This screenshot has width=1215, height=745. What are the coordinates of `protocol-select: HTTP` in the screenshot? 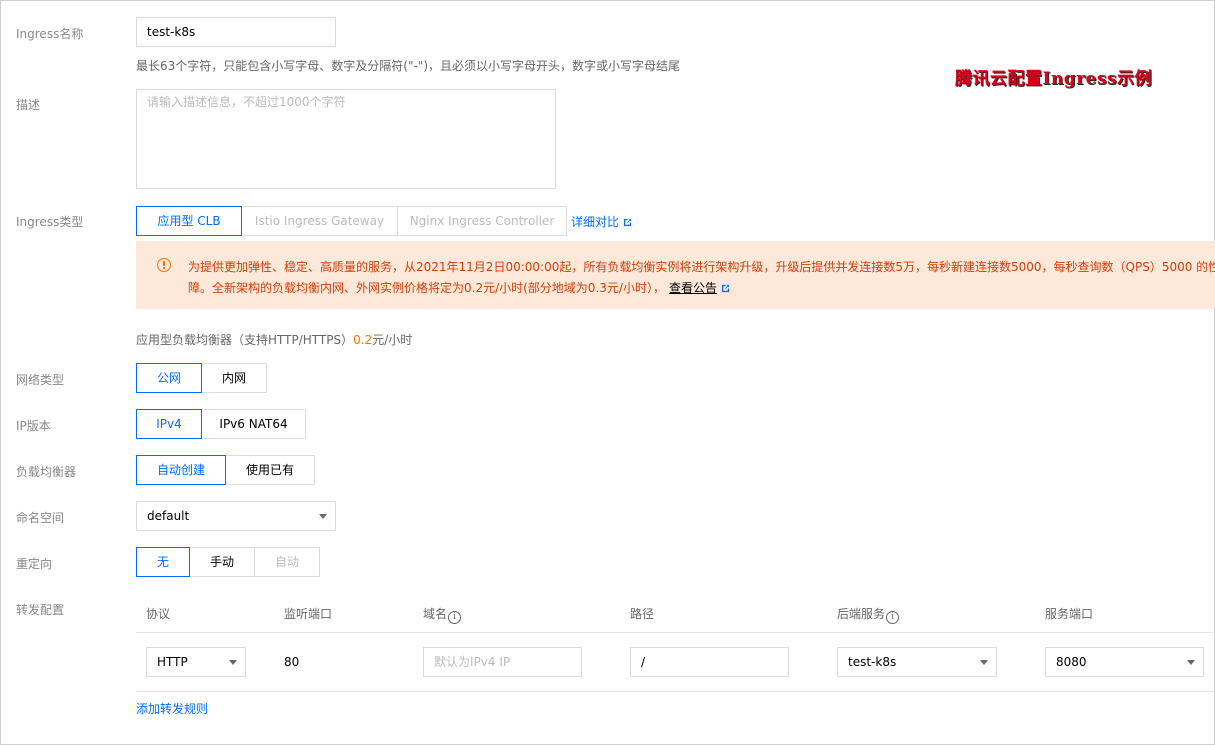 It's located at (196, 662).